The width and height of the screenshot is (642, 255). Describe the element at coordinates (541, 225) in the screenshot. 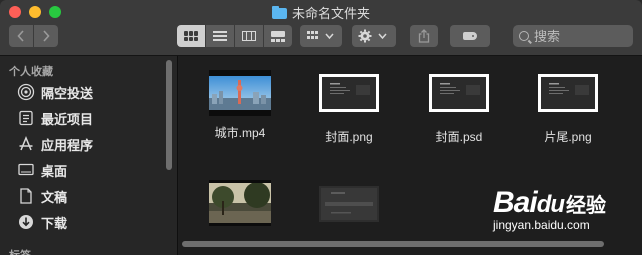

I see `watermark-url: jingyan.baidu.com` at that location.